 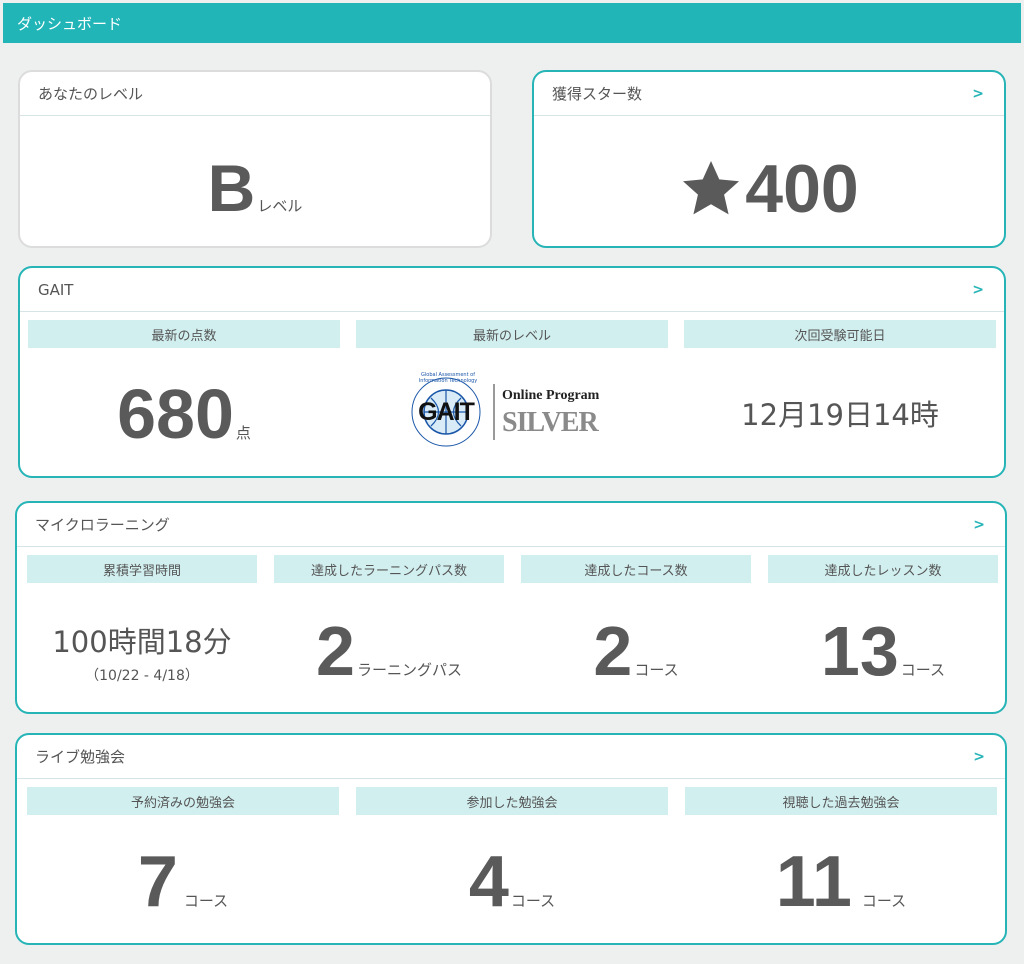 I want to click on gait-next-date-value: 12月19日14時, so click(x=840, y=415).